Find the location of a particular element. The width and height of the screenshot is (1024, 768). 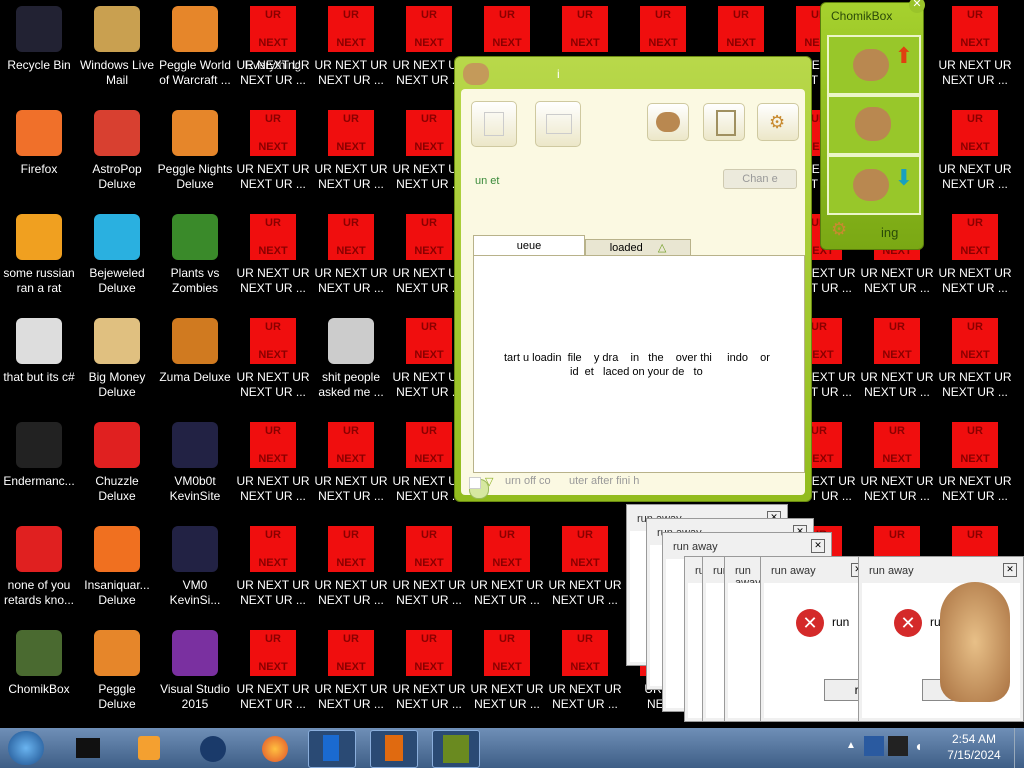

clipboard-button is located at coordinates (724, 122).